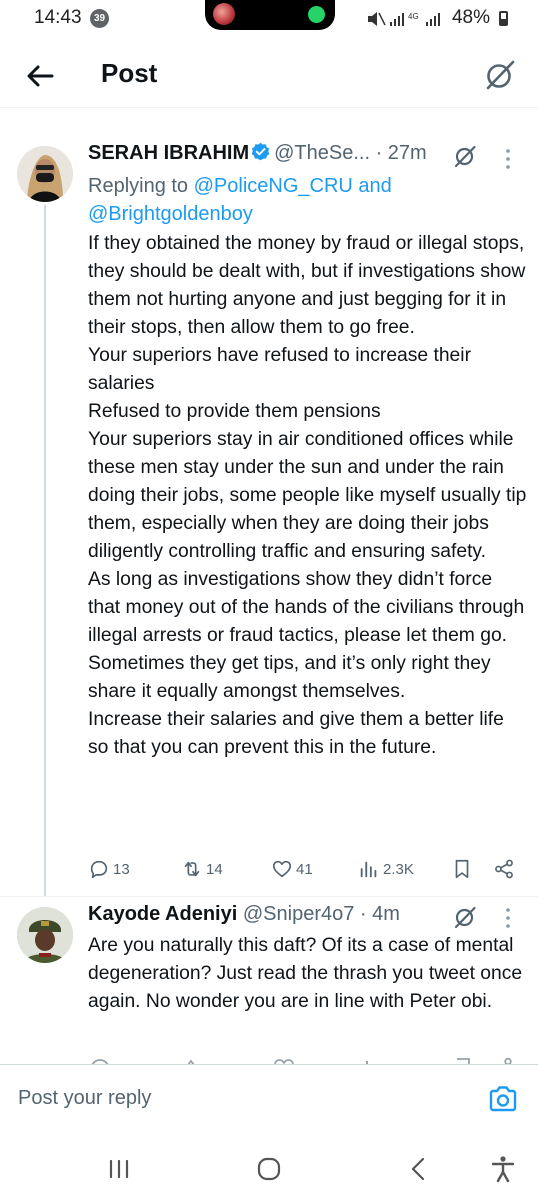  Describe the element at coordinates (45, 935) in the screenshot. I see `avatar-kayode` at that location.